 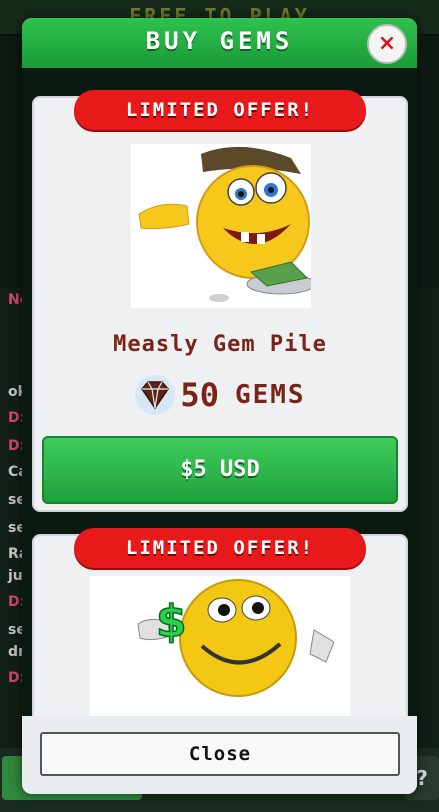 What do you see at coordinates (220, 646) in the screenshot?
I see `smiley-money-icon: $ MONEY` at bounding box center [220, 646].